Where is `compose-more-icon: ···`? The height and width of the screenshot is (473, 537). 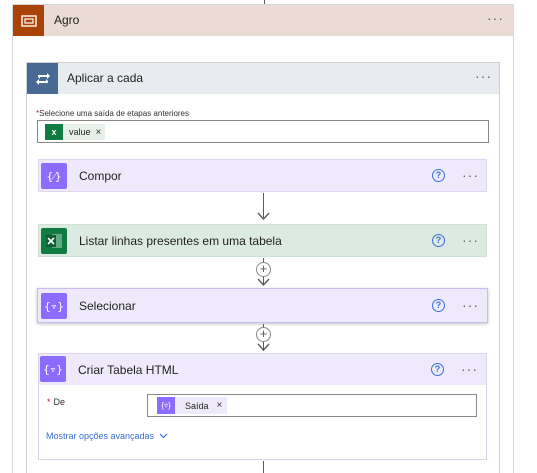 compose-more-icon: ··· is located at coordinates (470, 175).